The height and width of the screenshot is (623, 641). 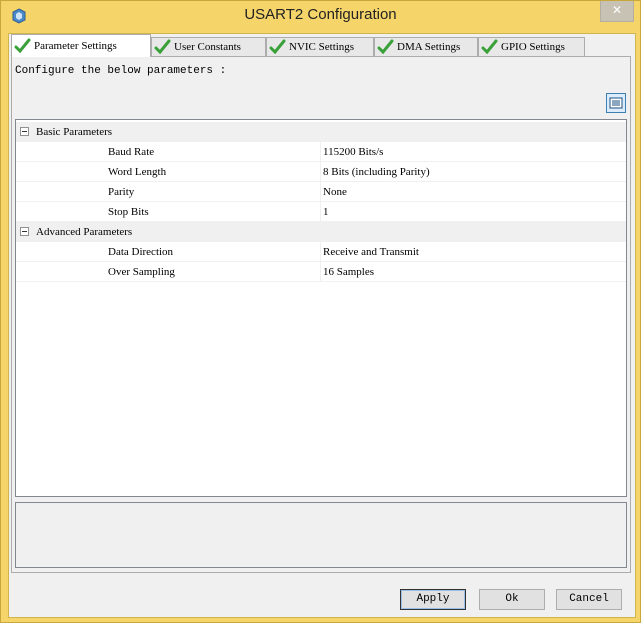 I want to click on property-row-data-direction: Data Direction Receive and Transmit, so click(x=321, y=252).